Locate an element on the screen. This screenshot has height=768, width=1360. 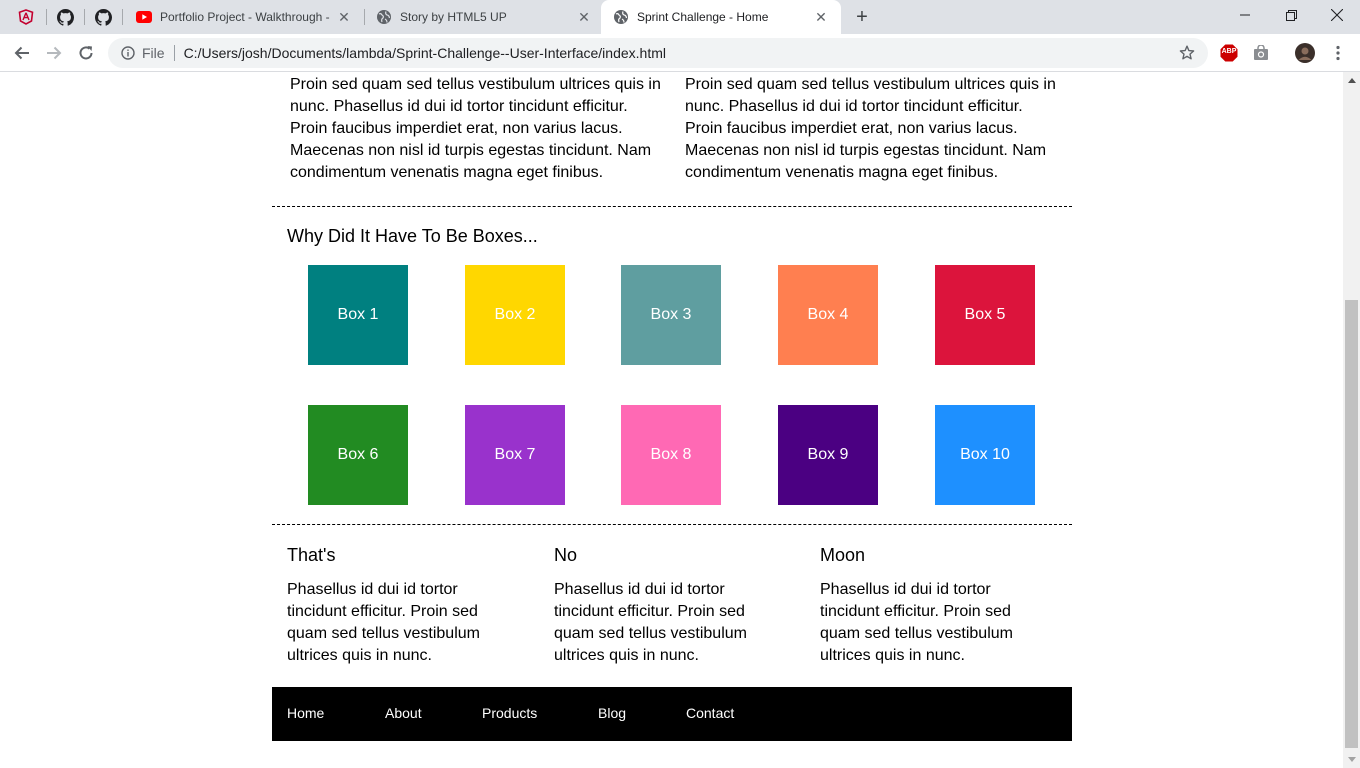
avatar-icon is located at coordinates (1305, 53).